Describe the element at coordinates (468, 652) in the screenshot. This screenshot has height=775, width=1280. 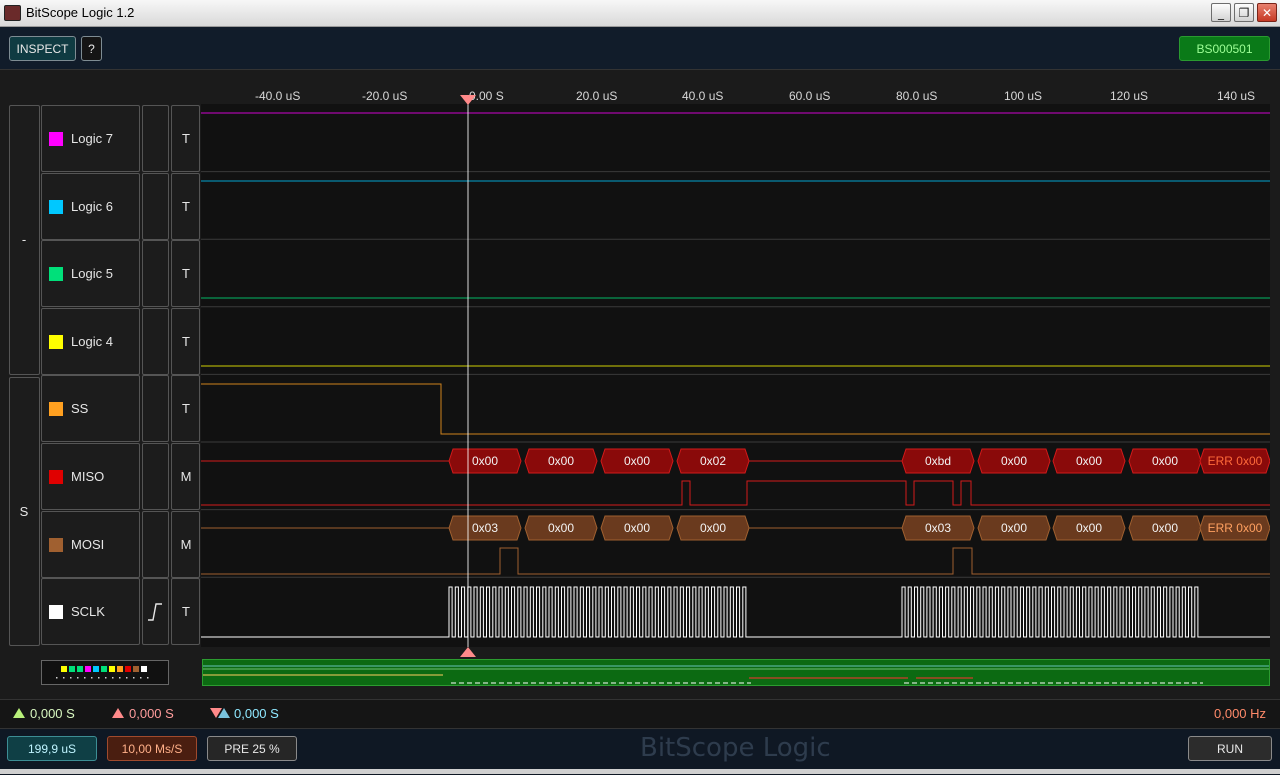
I see `overview-cursor-marker` at that location.